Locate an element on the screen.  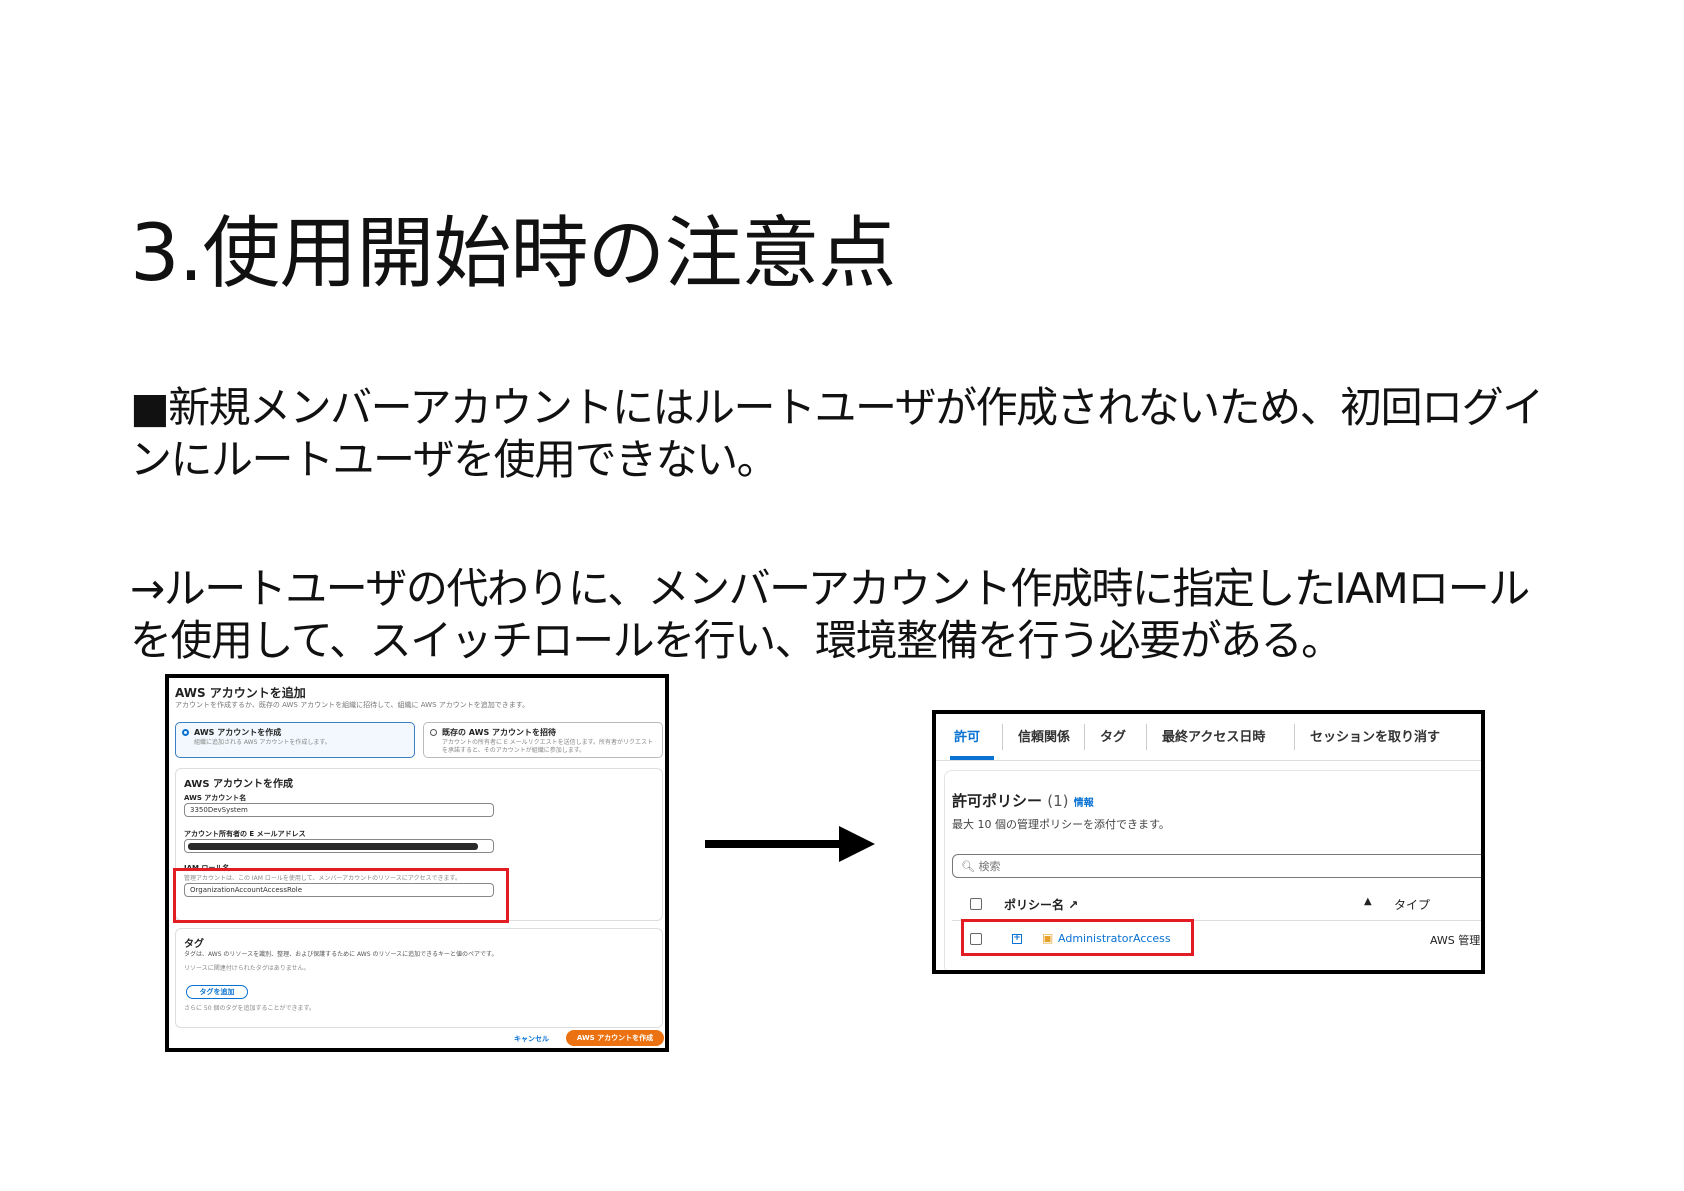
policy-heading: 許可ポリシー (1) 情報 is located at coordinates (1023, 800).